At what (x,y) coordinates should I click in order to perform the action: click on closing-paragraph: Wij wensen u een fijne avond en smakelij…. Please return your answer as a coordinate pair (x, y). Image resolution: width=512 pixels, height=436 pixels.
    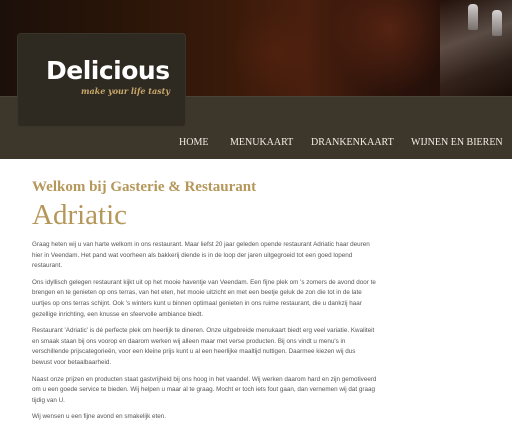
    Looking at the image, I should click on (99, 417).